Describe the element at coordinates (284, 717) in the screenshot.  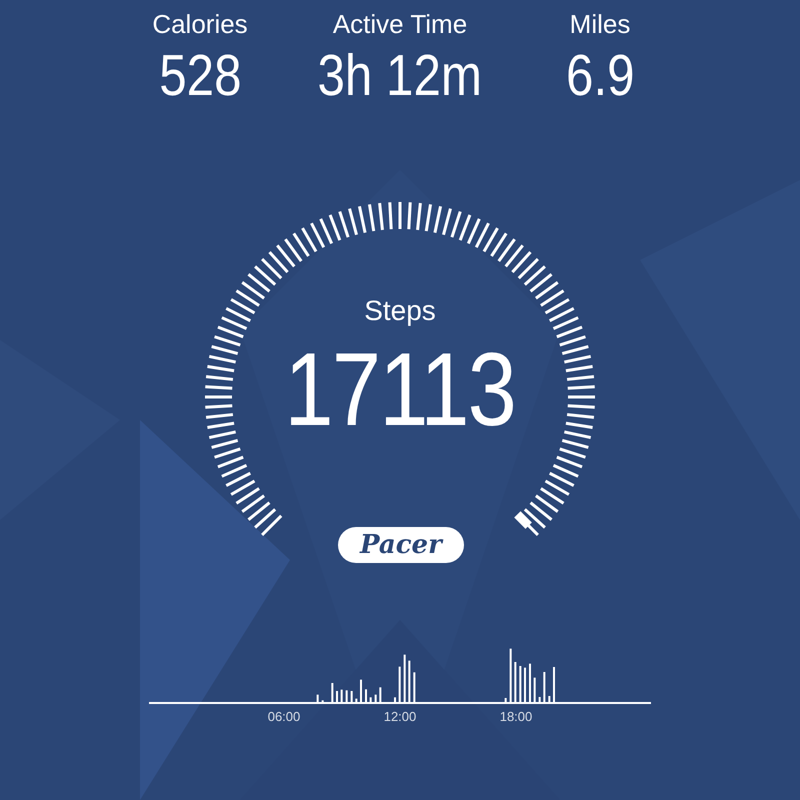
I see `time-label: 06:00` at that location.